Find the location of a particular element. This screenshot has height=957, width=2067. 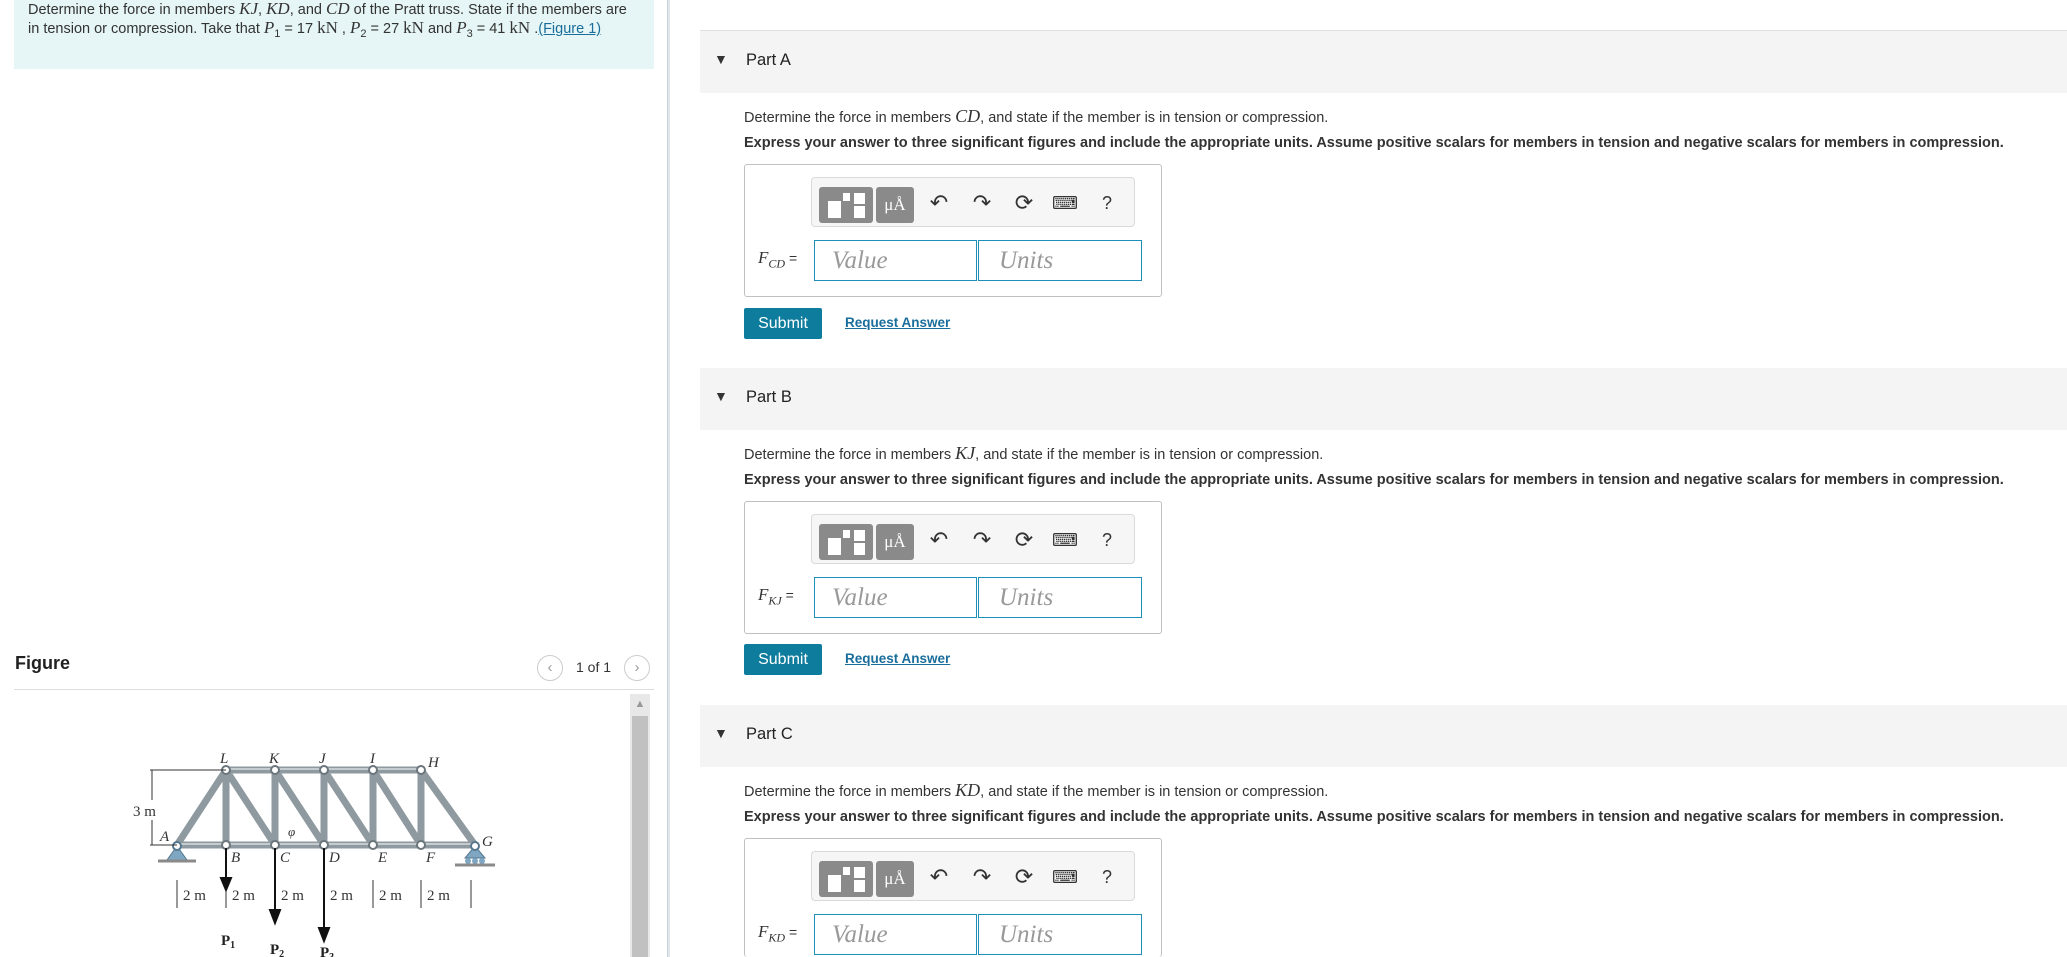

load-label-p3: P is located at coordinates (324, 951).